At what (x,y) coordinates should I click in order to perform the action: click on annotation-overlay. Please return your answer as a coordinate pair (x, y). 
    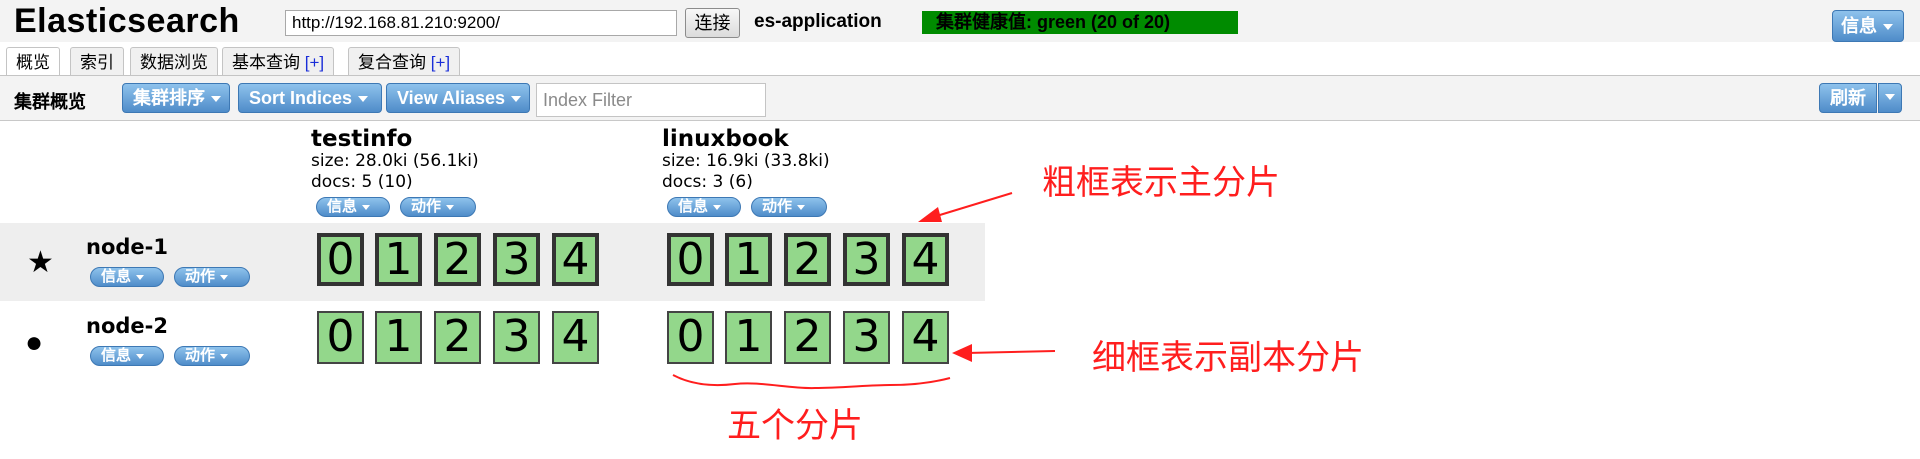
    Looking at the image, I should click on (864, 291).